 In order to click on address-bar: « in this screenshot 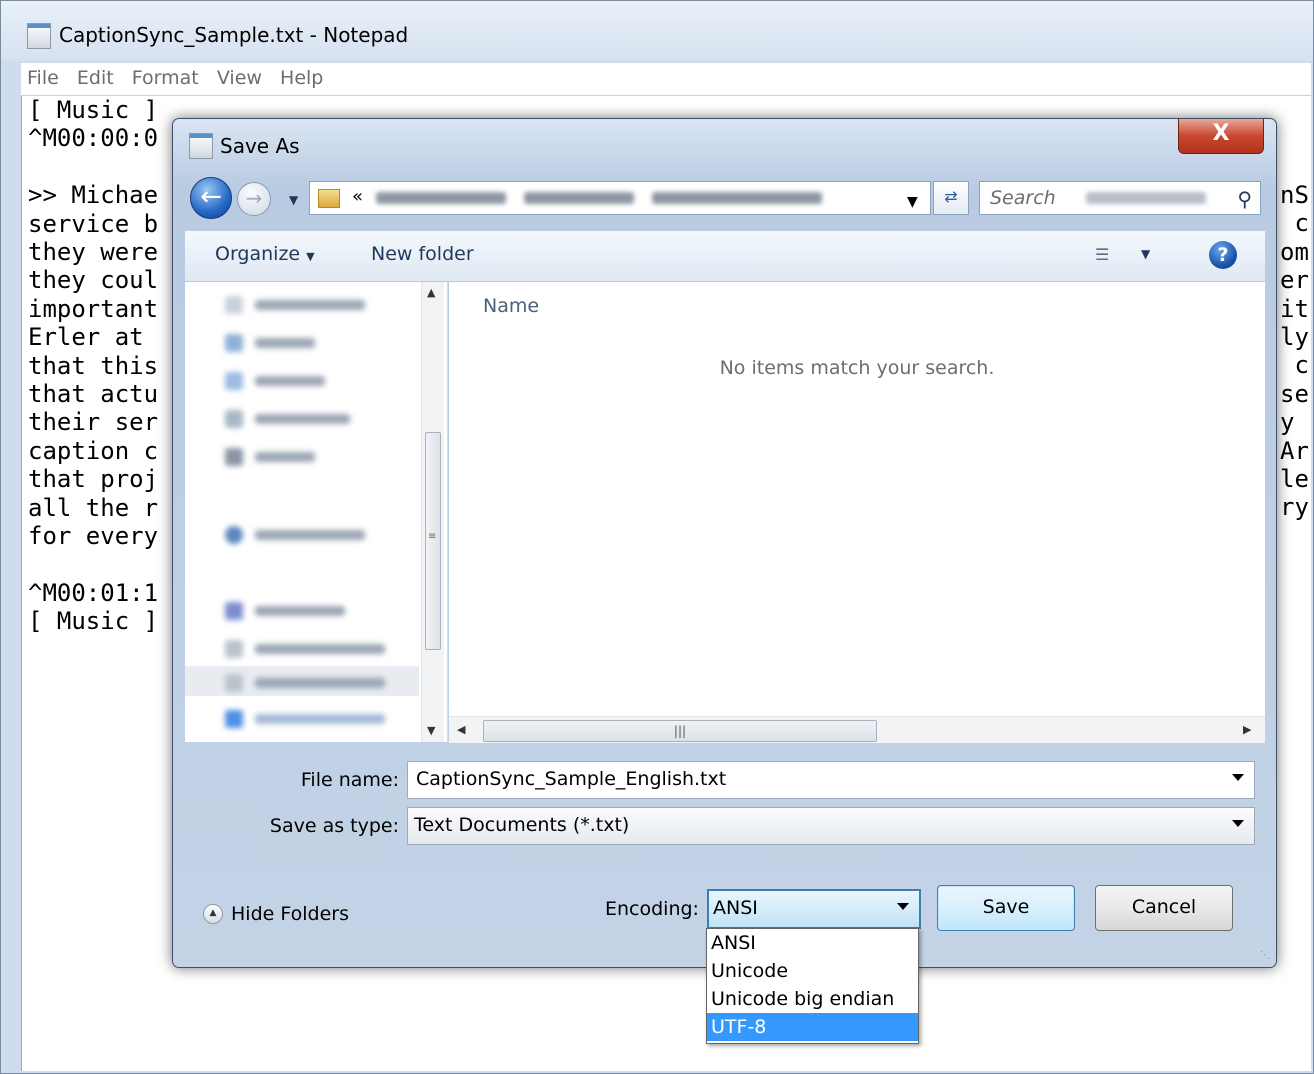, I will do `click(620, 198)`.